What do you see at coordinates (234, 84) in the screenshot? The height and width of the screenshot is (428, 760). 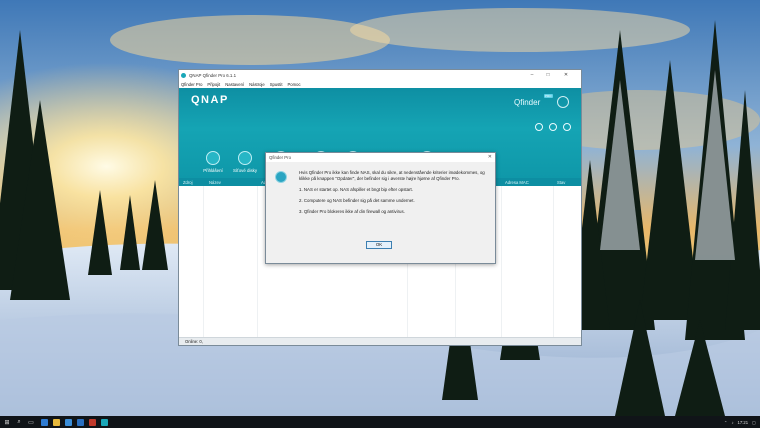 I see `menu-settings: Nastavení` at bounding box center [234, 84].